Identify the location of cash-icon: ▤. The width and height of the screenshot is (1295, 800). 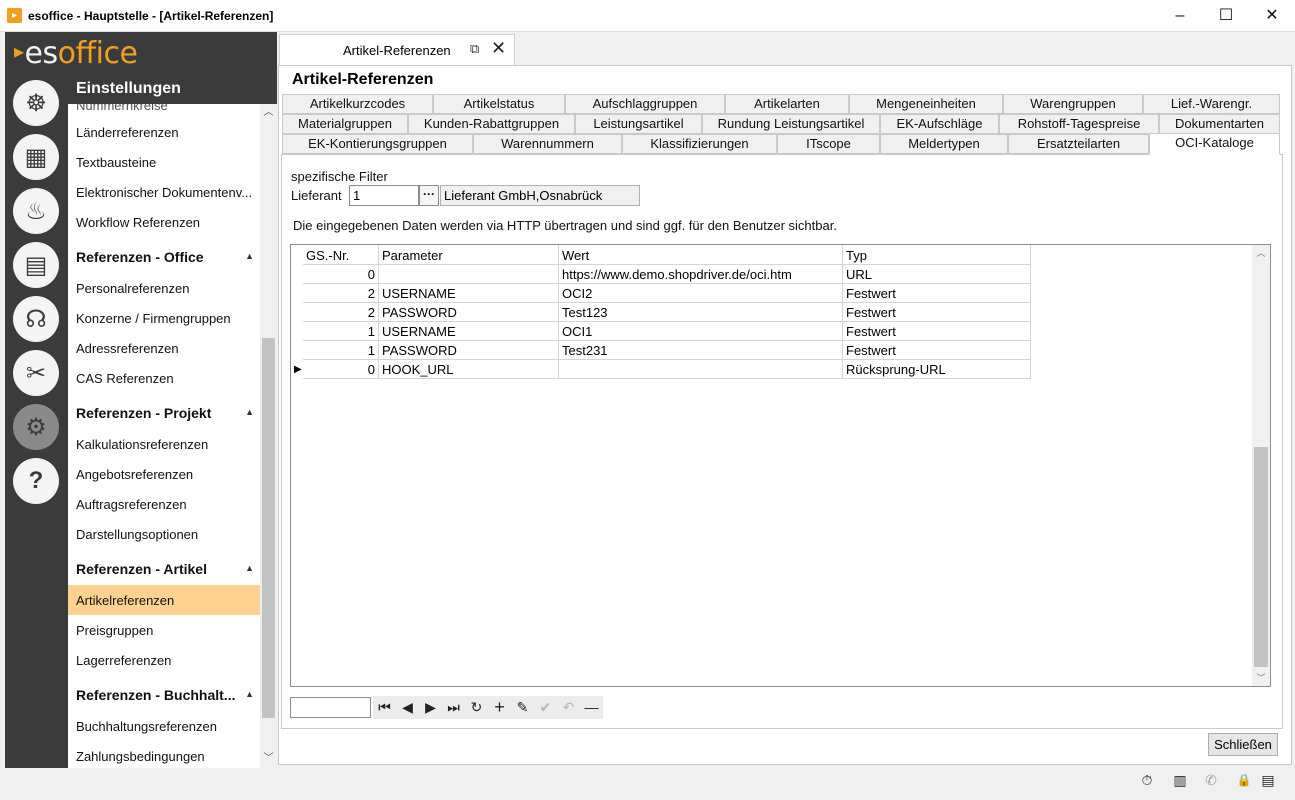
(36, 265).